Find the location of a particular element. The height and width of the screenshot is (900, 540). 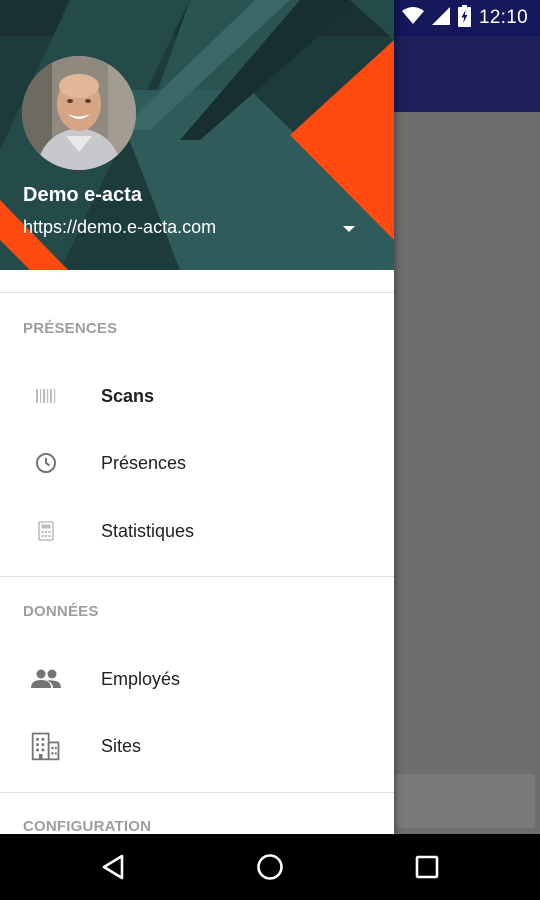

nav-item-employes: Employés is located at coordinates (197, 679).